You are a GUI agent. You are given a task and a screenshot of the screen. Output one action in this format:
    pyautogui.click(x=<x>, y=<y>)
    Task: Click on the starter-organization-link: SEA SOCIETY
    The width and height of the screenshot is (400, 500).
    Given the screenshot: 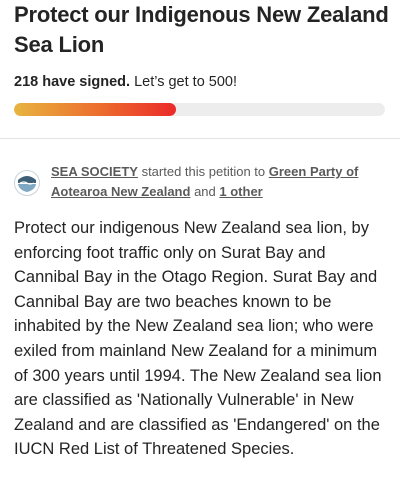 What is the action you would take?
    pyautogui.click(x=94, y=171)
    